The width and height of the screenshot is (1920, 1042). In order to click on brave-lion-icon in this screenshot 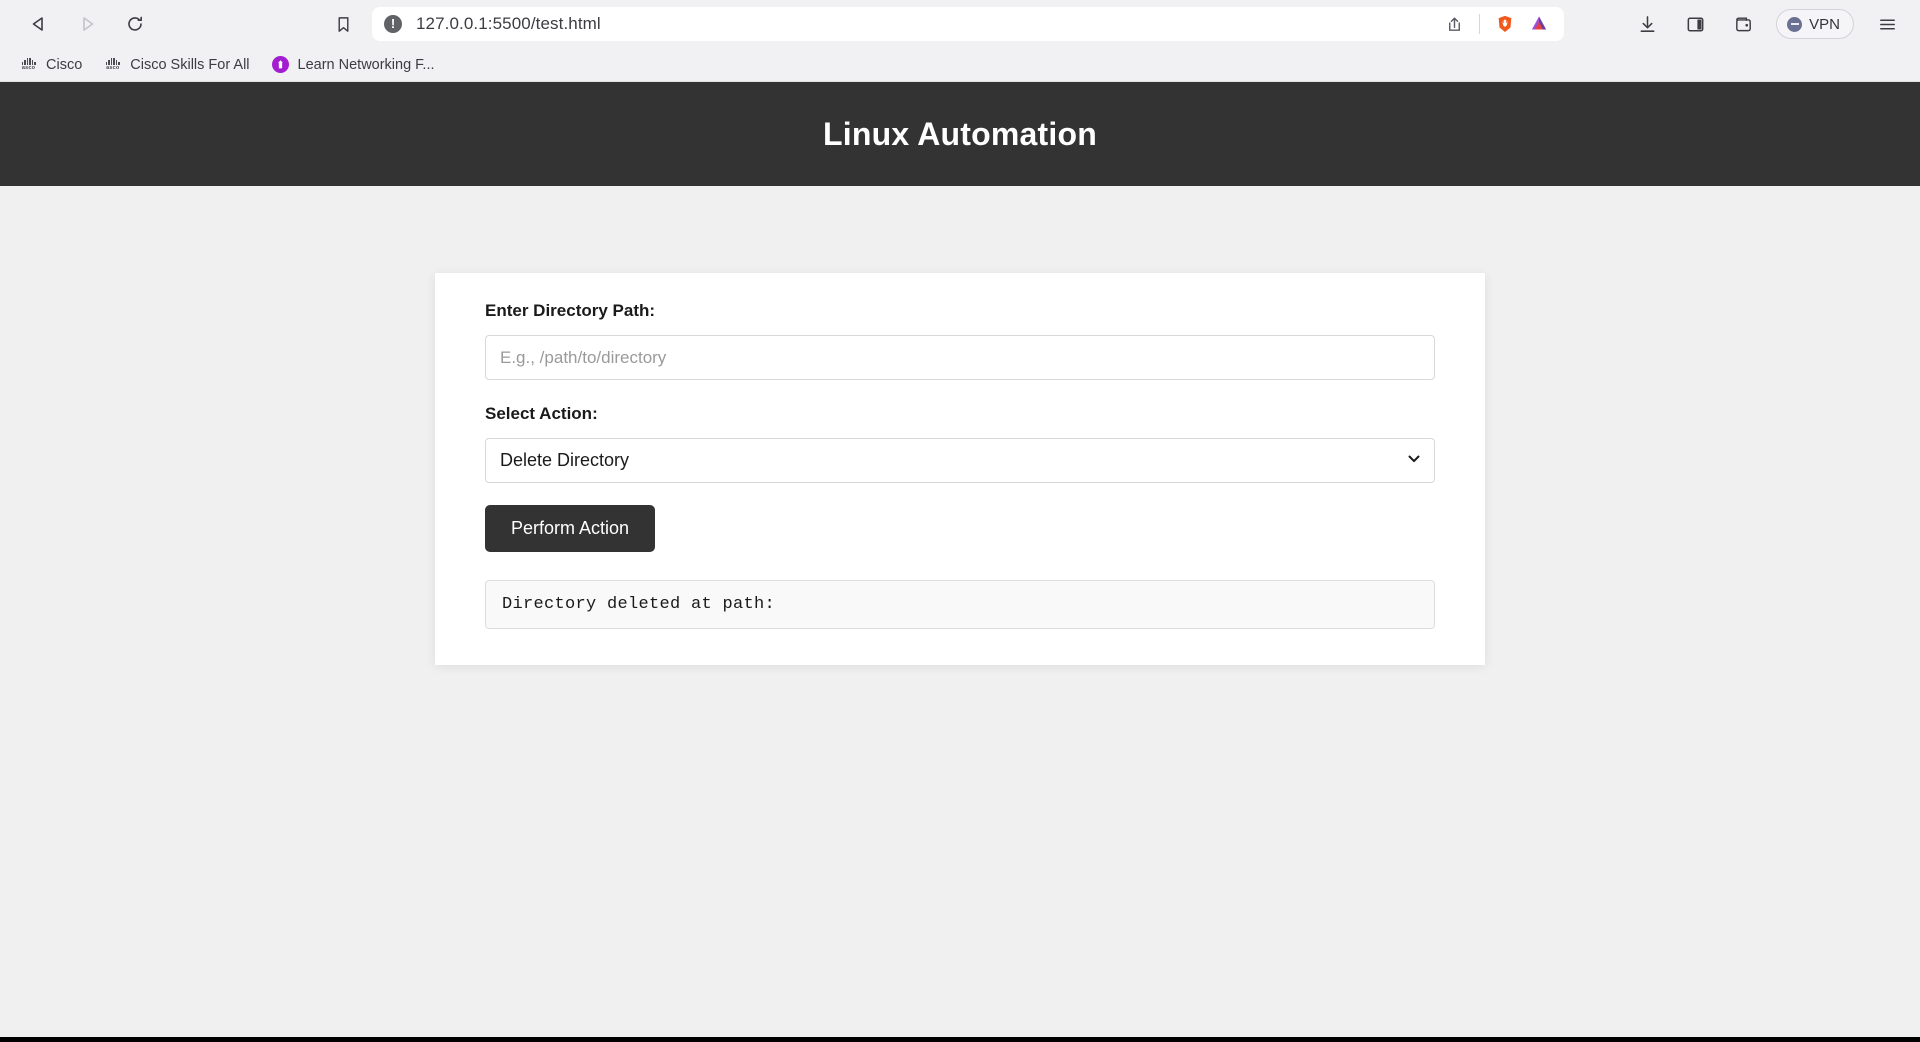, I will do `click(1505, 24)`.